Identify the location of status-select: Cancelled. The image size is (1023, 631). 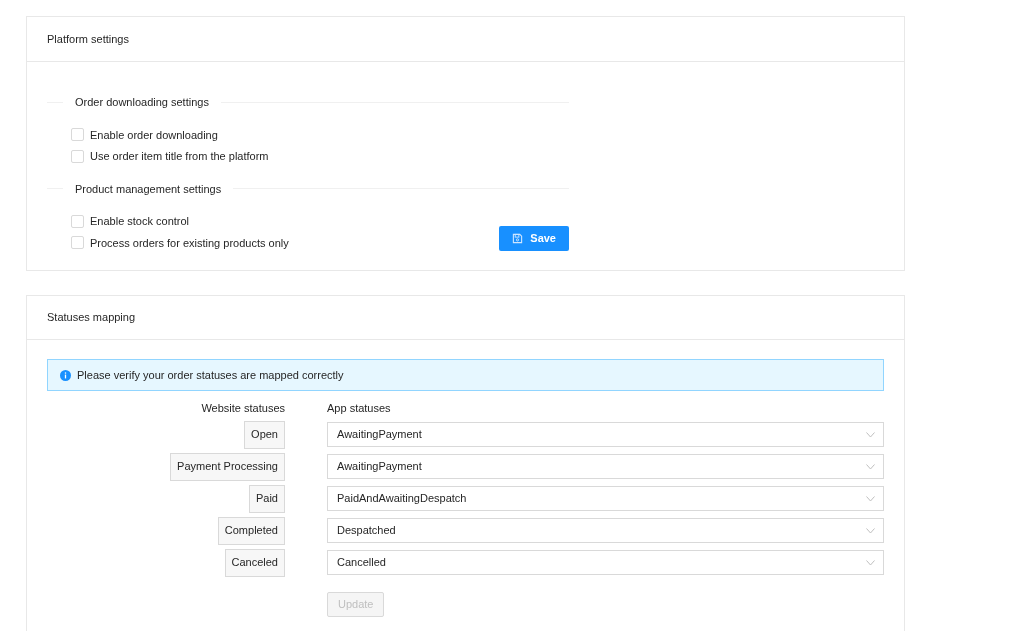
(605, 562).